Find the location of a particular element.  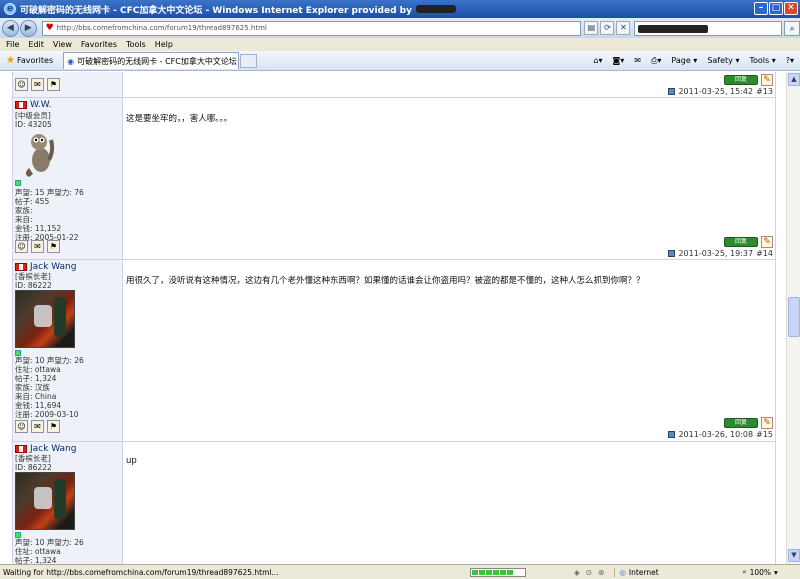

loading-progress is located at coordinates (498, 572).